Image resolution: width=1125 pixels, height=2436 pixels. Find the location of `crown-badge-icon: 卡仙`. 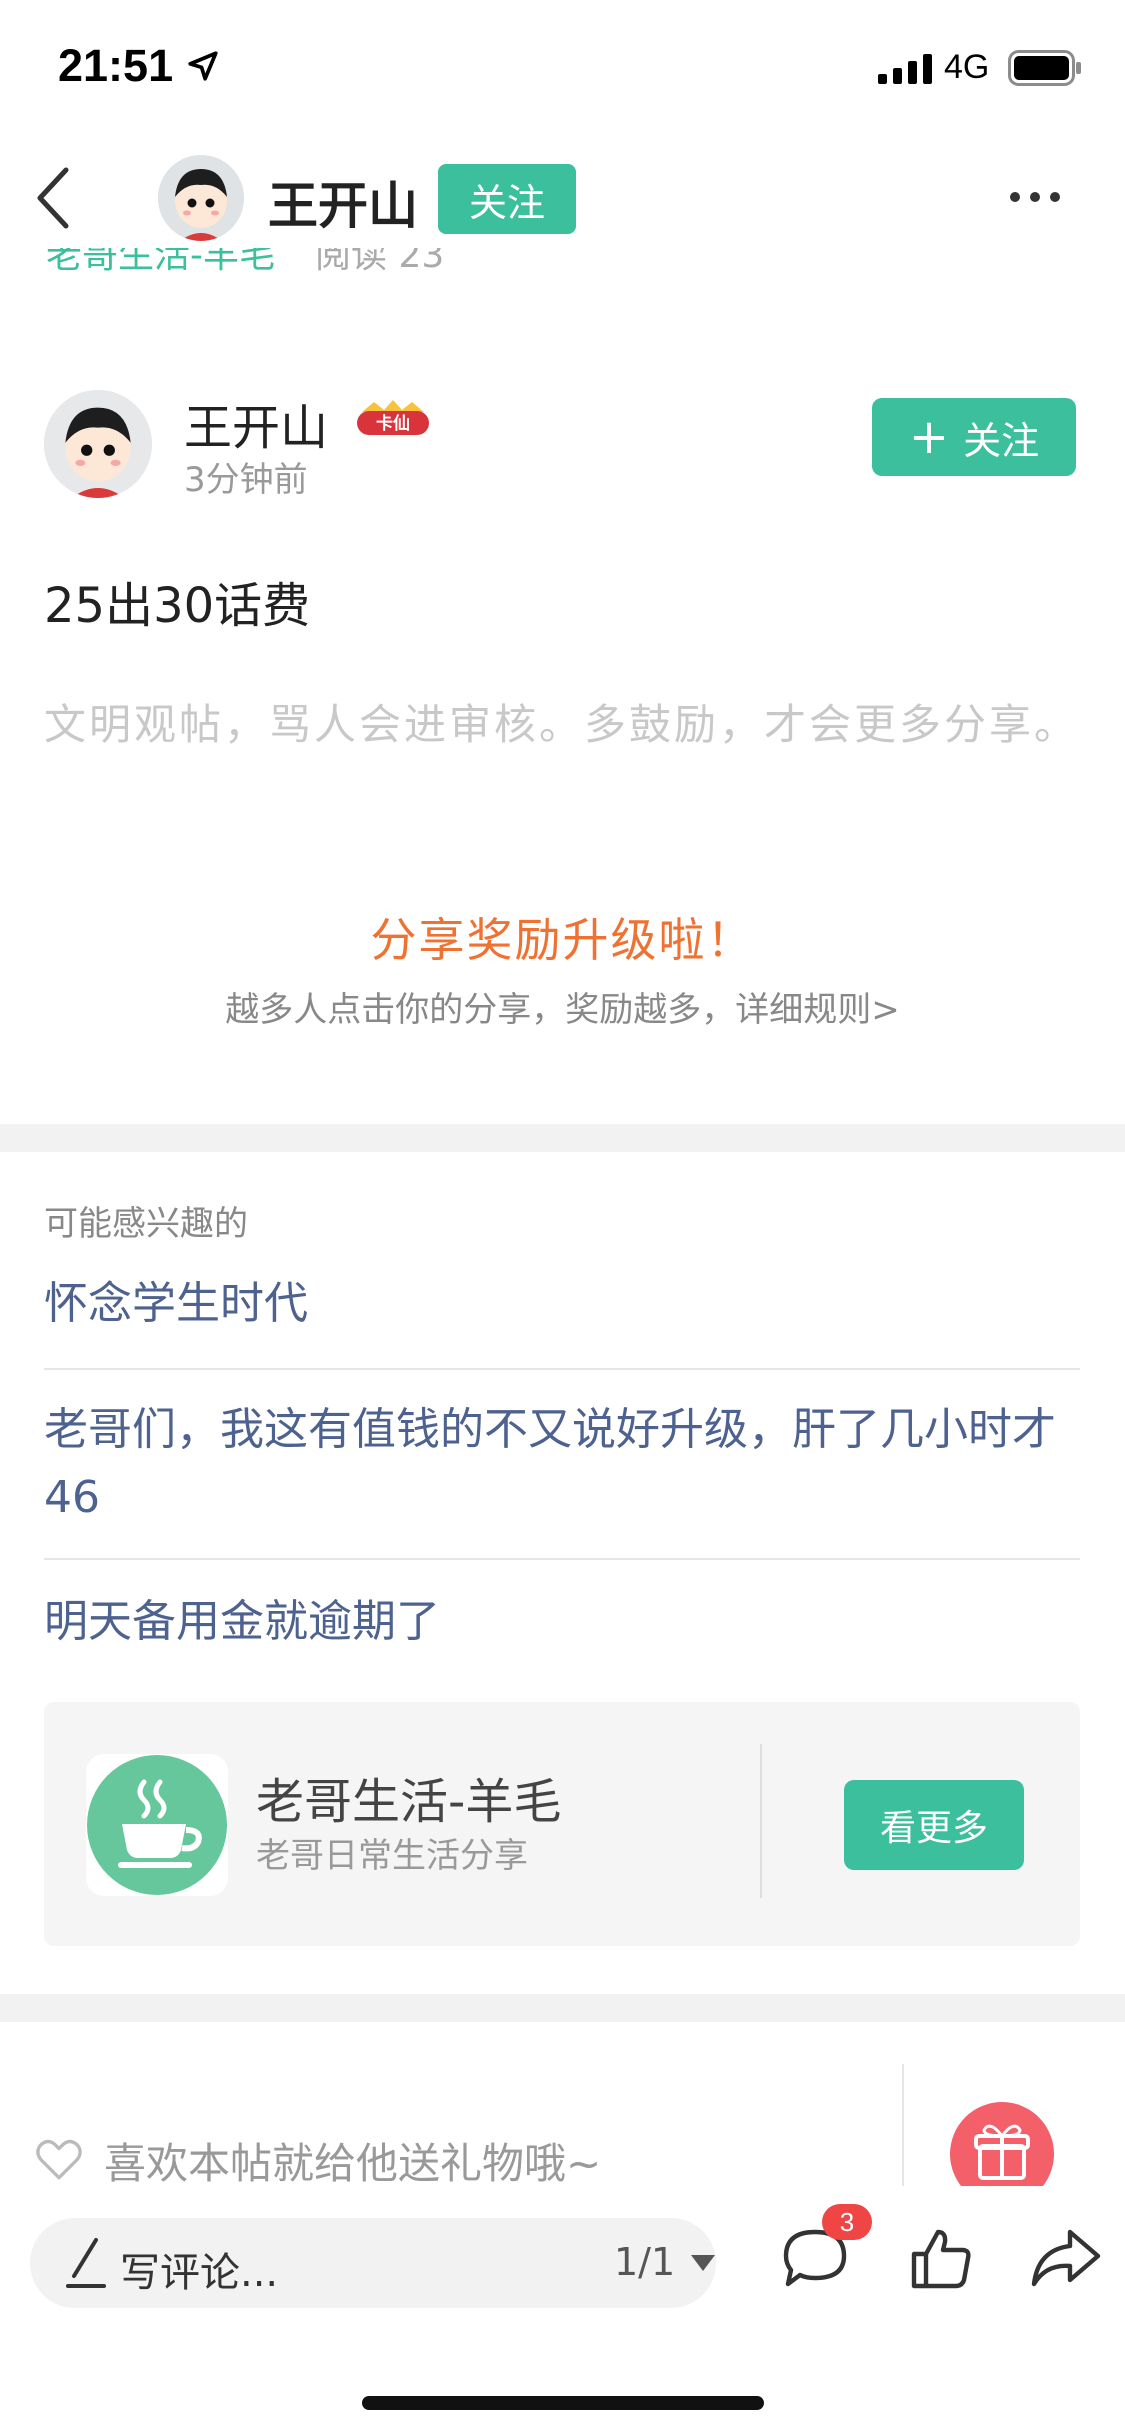

crown-badge-icon: 卡仙 is located at coordinates (393, 417).